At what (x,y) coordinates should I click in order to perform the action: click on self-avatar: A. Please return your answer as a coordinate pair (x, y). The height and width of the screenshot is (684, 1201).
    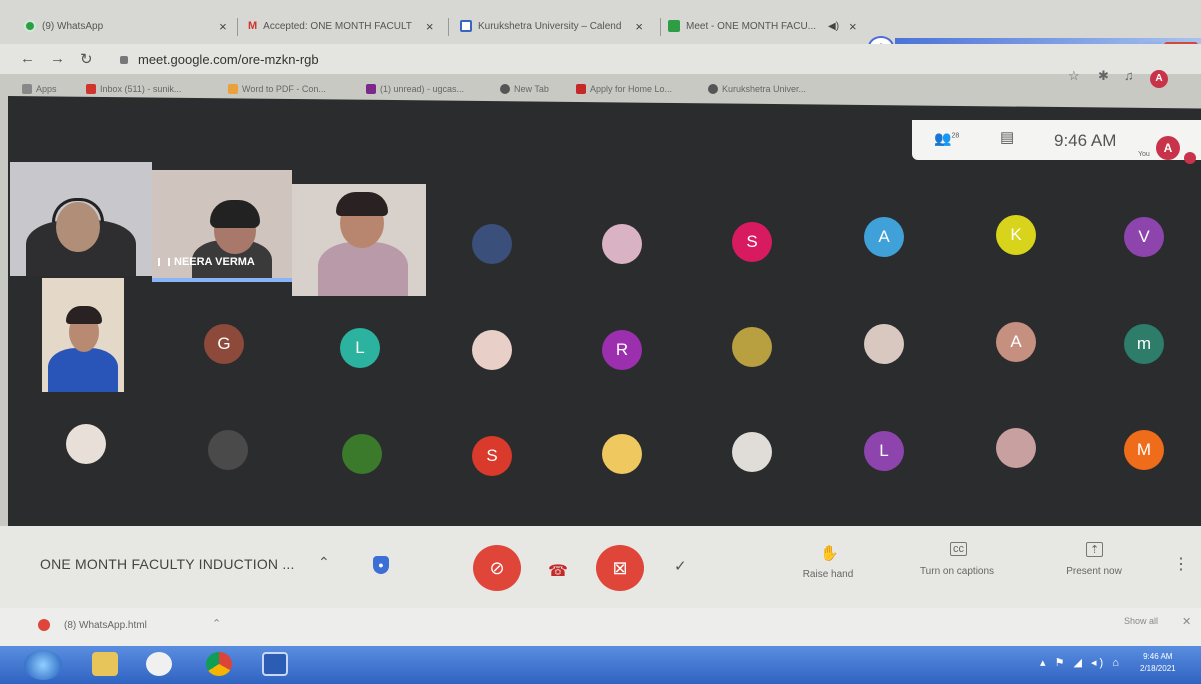
    Looking at the image, I should click on (1168, 148).